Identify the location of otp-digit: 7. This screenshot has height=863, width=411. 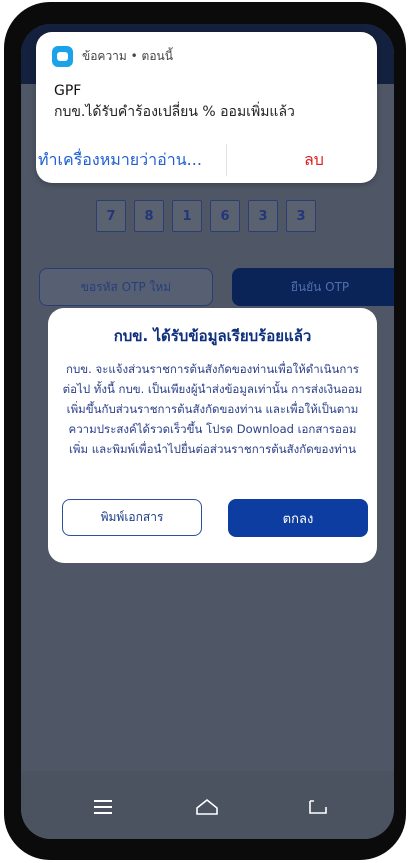
(111, 216).